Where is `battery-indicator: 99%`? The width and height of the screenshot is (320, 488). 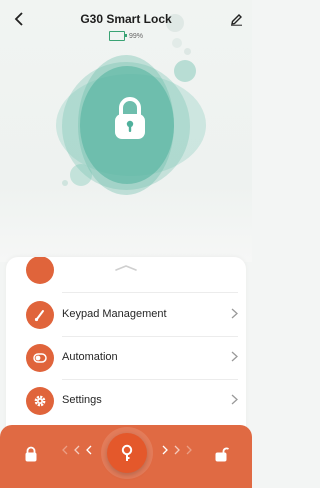
battery-indicator: 99% is located at coordinates (126, 36).